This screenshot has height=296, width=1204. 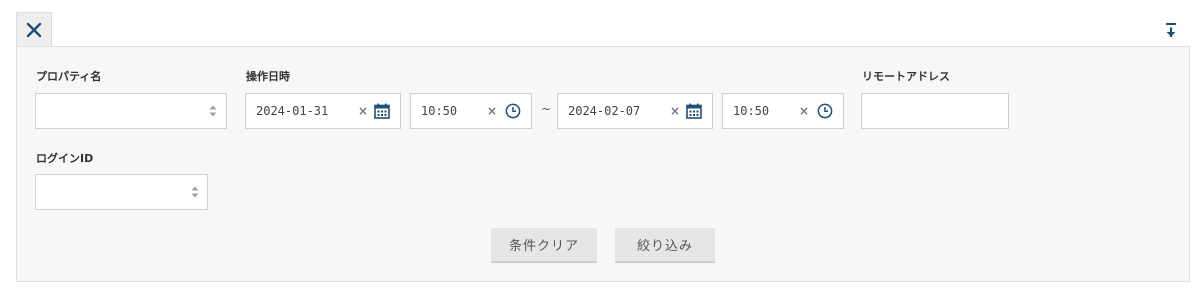 What do you see at coordinates (131, 111) in the screenshot?
I see `property-name-select` at bounding box center [131, 111].